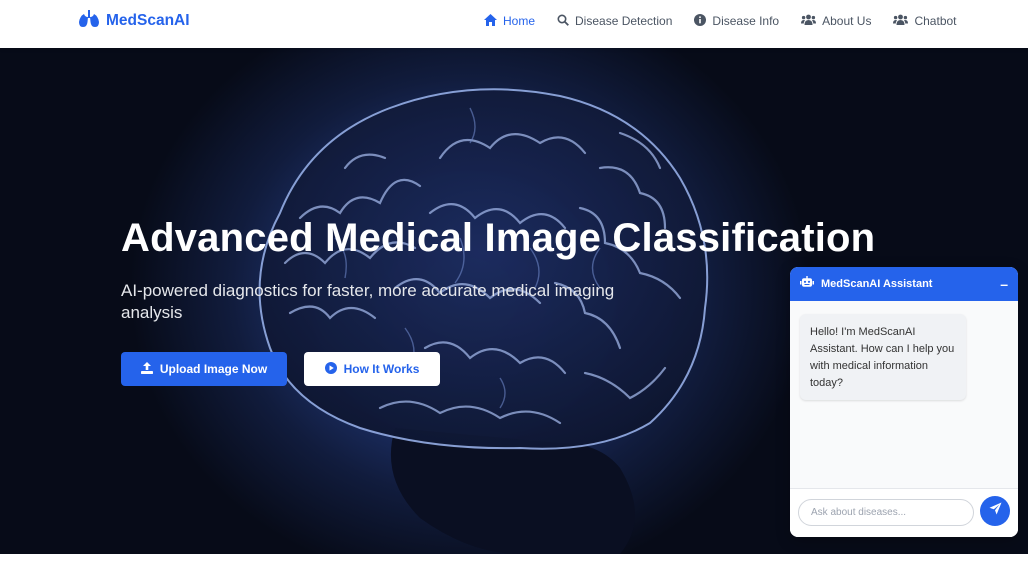 The image size is (1028, 566). I want to click on nav-item-label: Disease Info, so click(746, 21).